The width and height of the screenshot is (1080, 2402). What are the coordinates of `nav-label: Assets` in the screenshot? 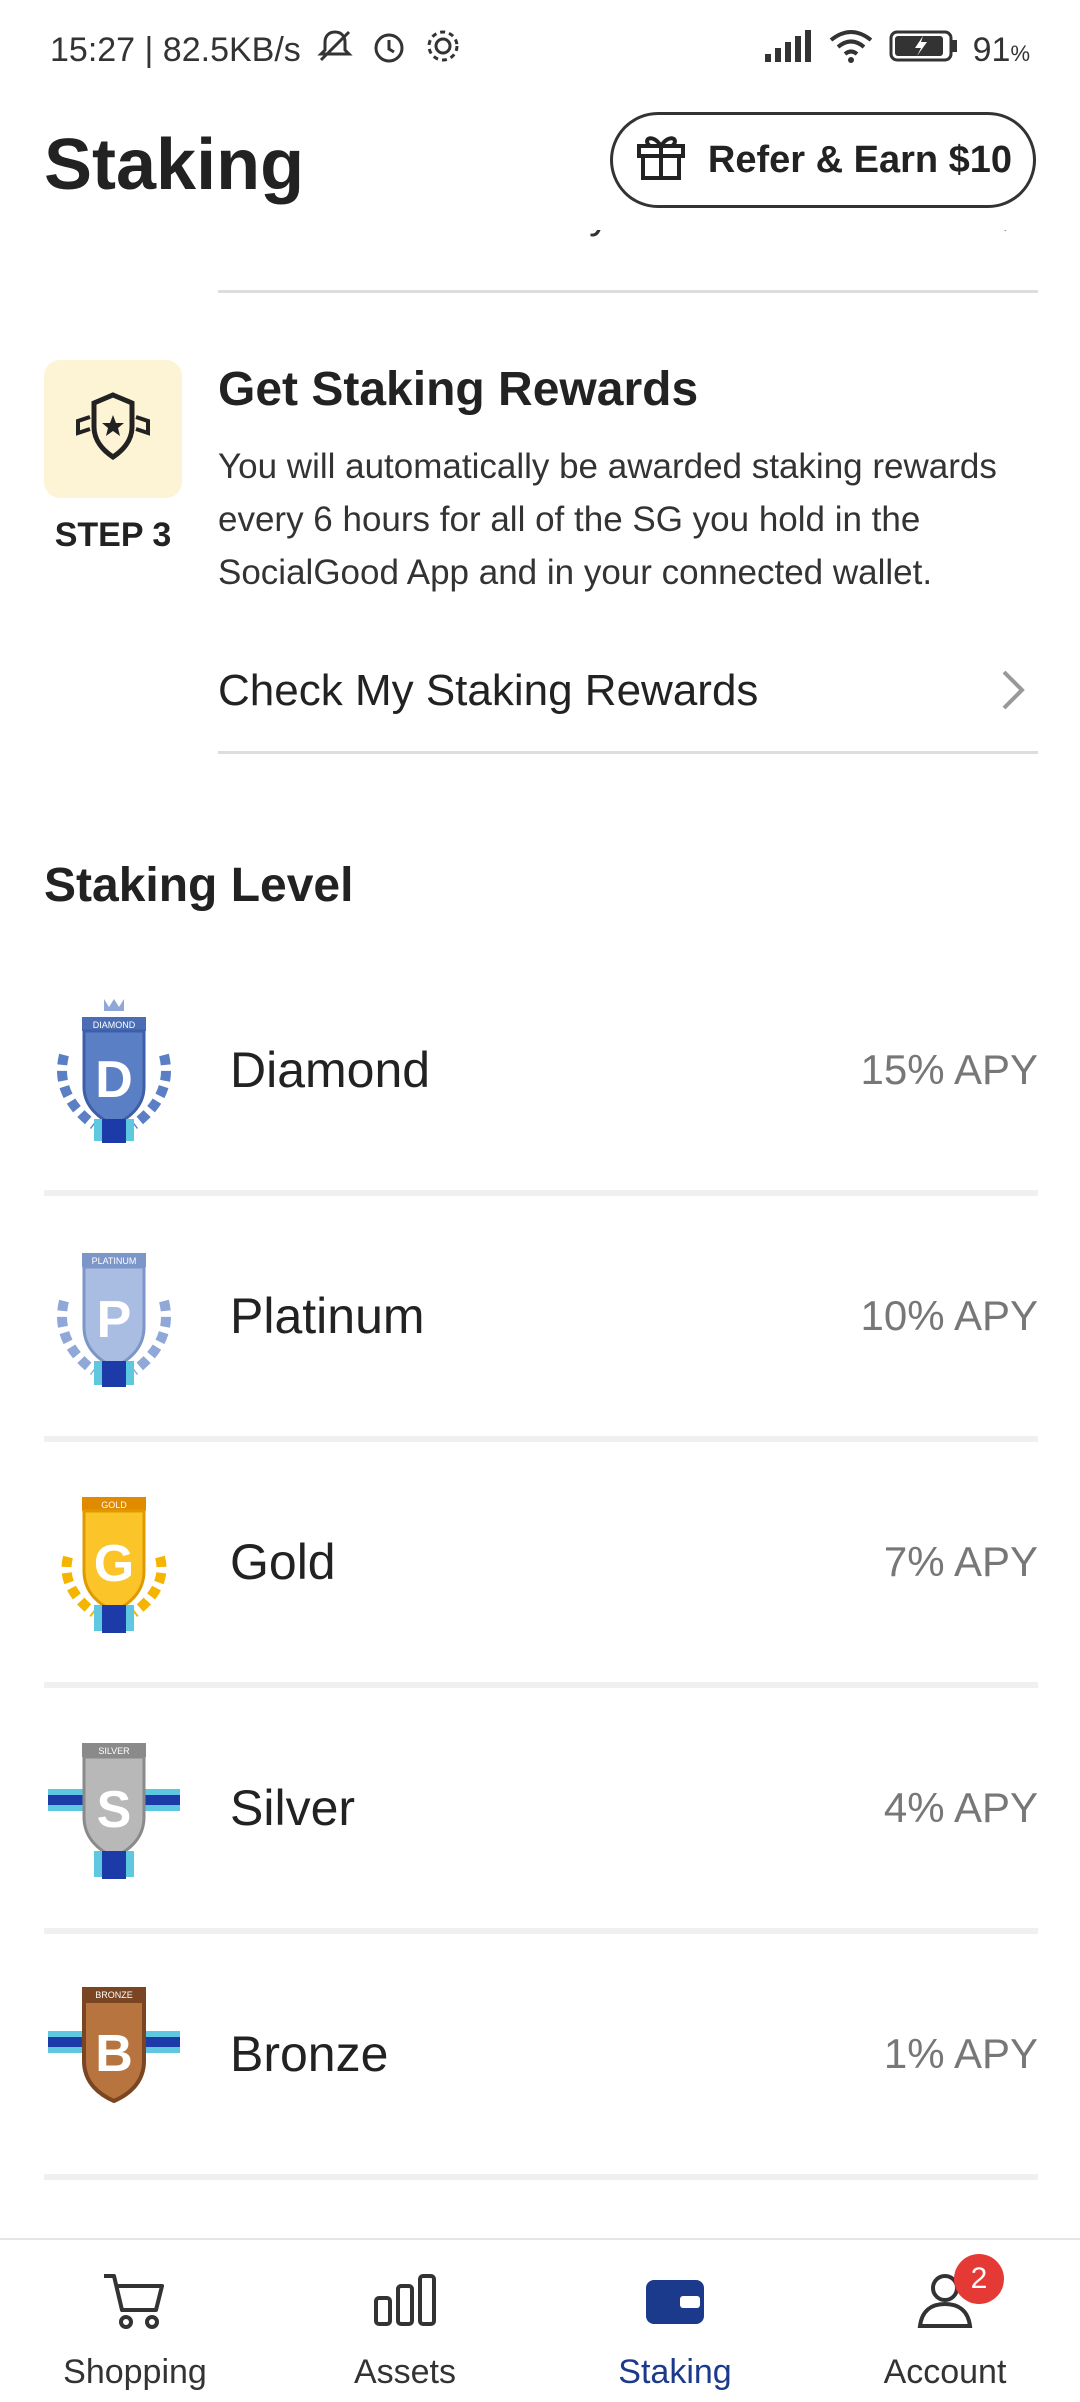 It's located at (405, 2372).